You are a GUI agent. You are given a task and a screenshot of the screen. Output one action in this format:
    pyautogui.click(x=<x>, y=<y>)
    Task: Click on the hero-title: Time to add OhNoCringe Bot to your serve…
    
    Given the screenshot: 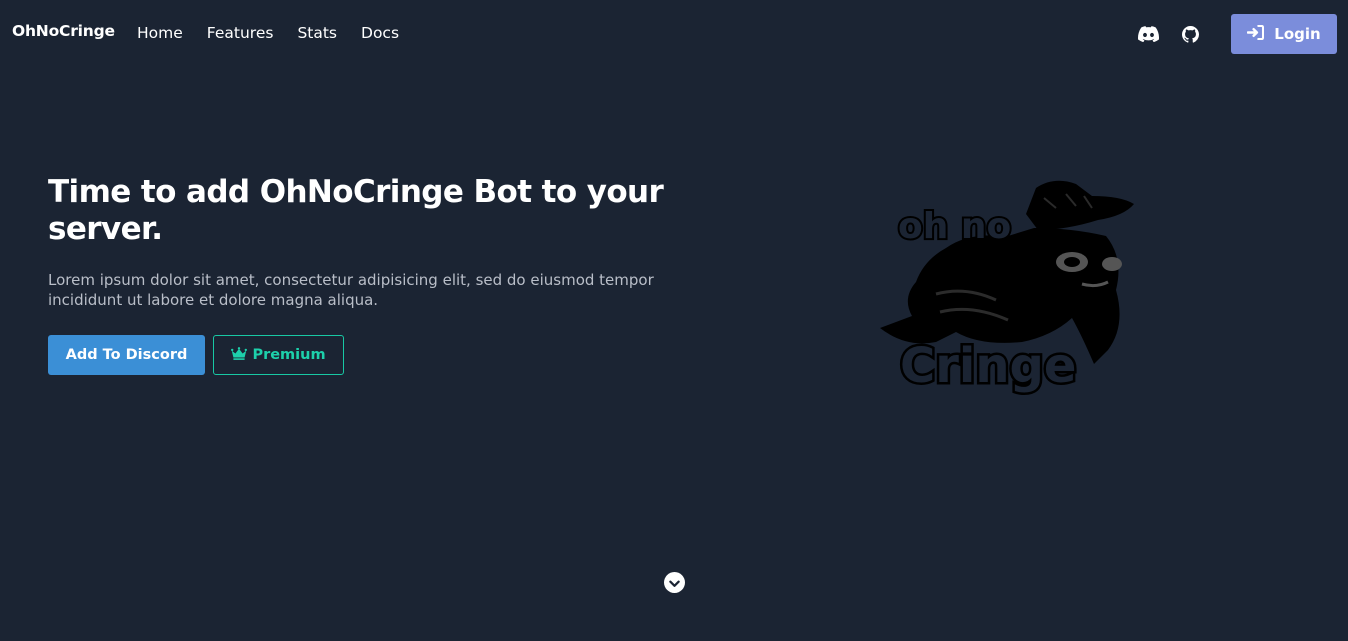 What is the action you would take?
    pyautogui.click(x=356, y=210)
    